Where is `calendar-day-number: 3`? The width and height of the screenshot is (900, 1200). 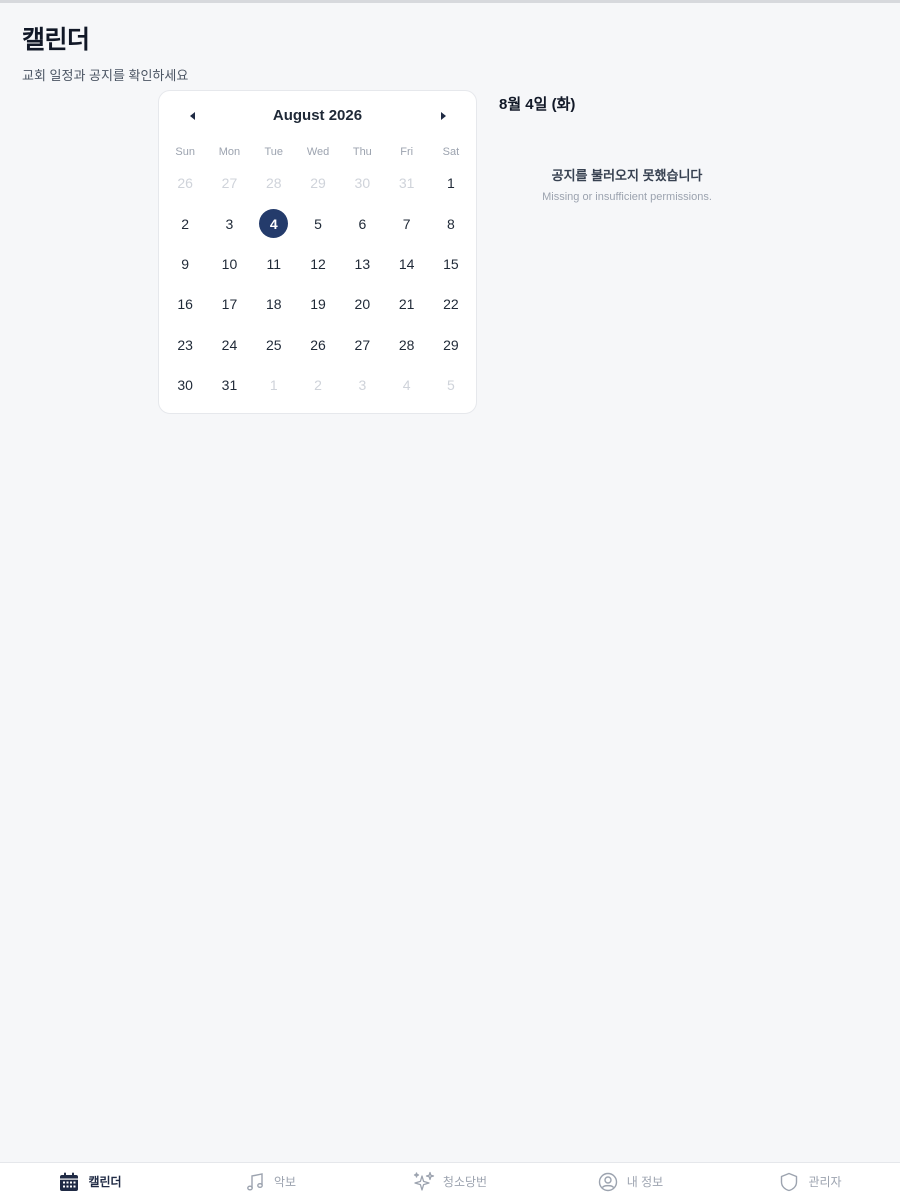
calendar-day-number: 3 is located at coordinates (229, 223).